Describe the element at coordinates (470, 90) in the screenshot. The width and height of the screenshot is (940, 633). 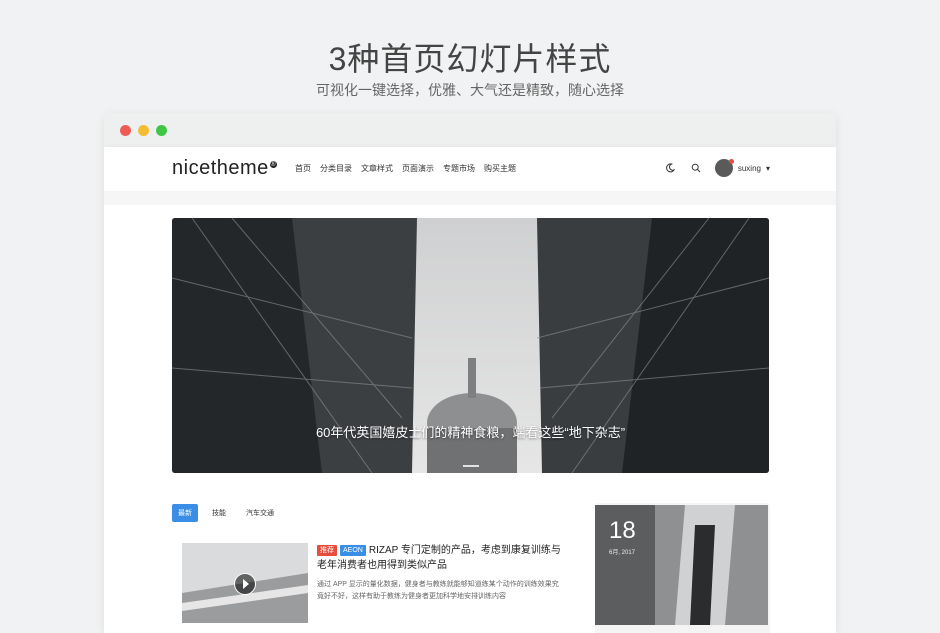
I see `promo-subtitle: 可视化一键选择，优雅、大气还是精致，随心选择` at that location.